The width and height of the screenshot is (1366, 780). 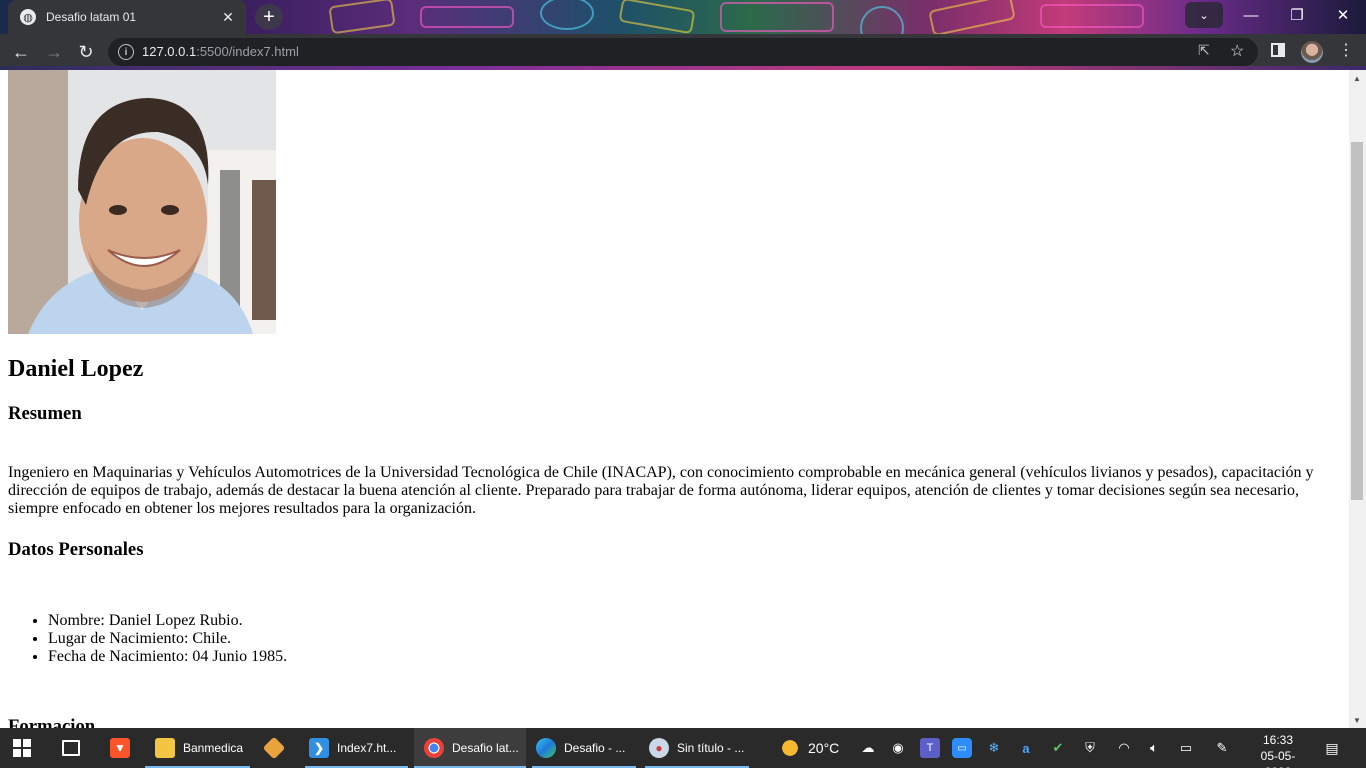 What do you see at coordinates (1154, 748) in the screenshot?
I see `volume-icon: 🔈︎` at bounding box center [1154, 748].